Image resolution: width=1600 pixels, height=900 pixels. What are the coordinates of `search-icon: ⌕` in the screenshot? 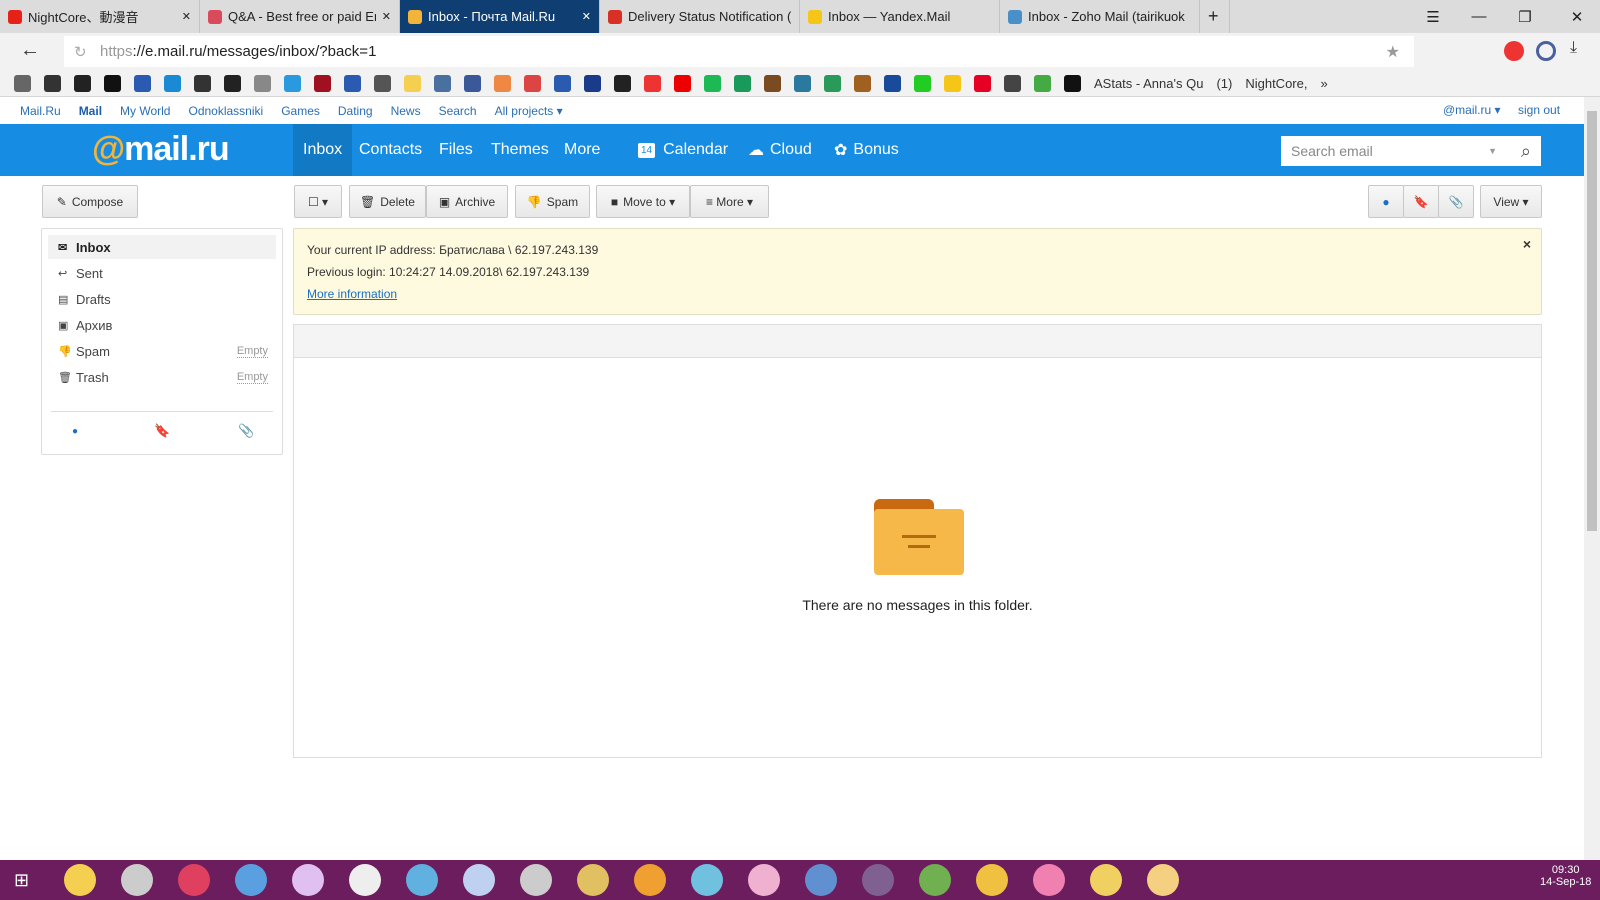 It's located at (1526, 151).